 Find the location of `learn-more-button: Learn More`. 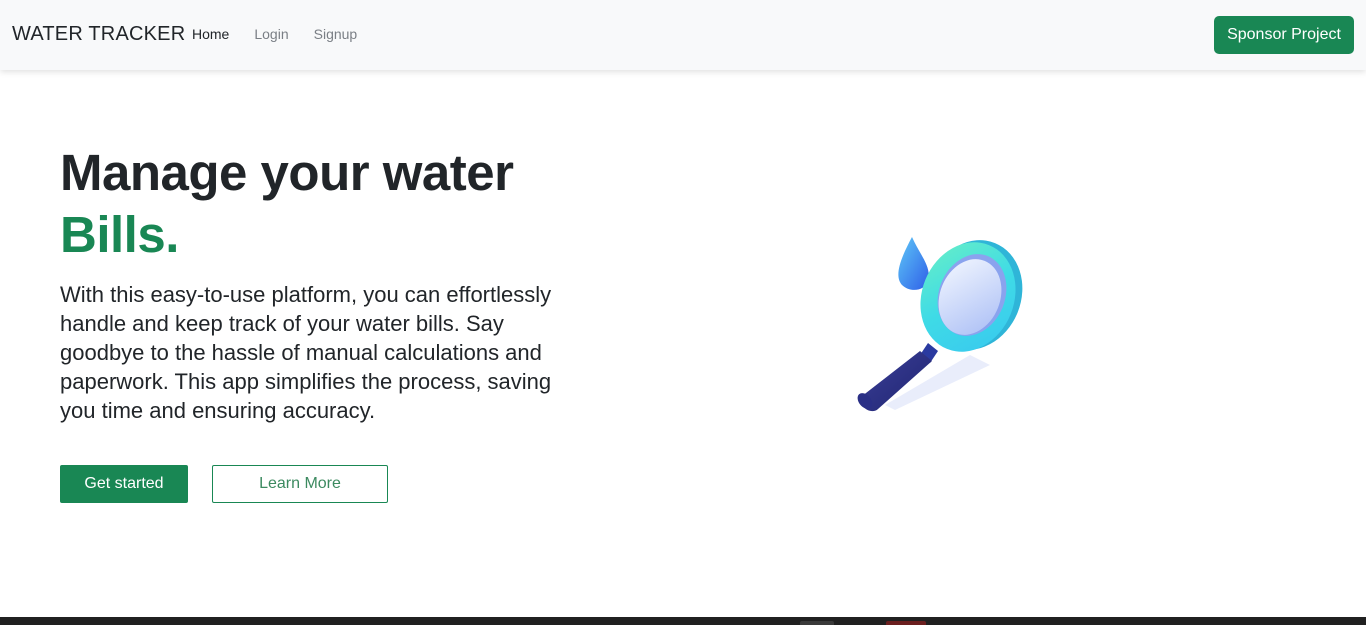

learn-more-button: Learn More is located at coordinates (300, 484).